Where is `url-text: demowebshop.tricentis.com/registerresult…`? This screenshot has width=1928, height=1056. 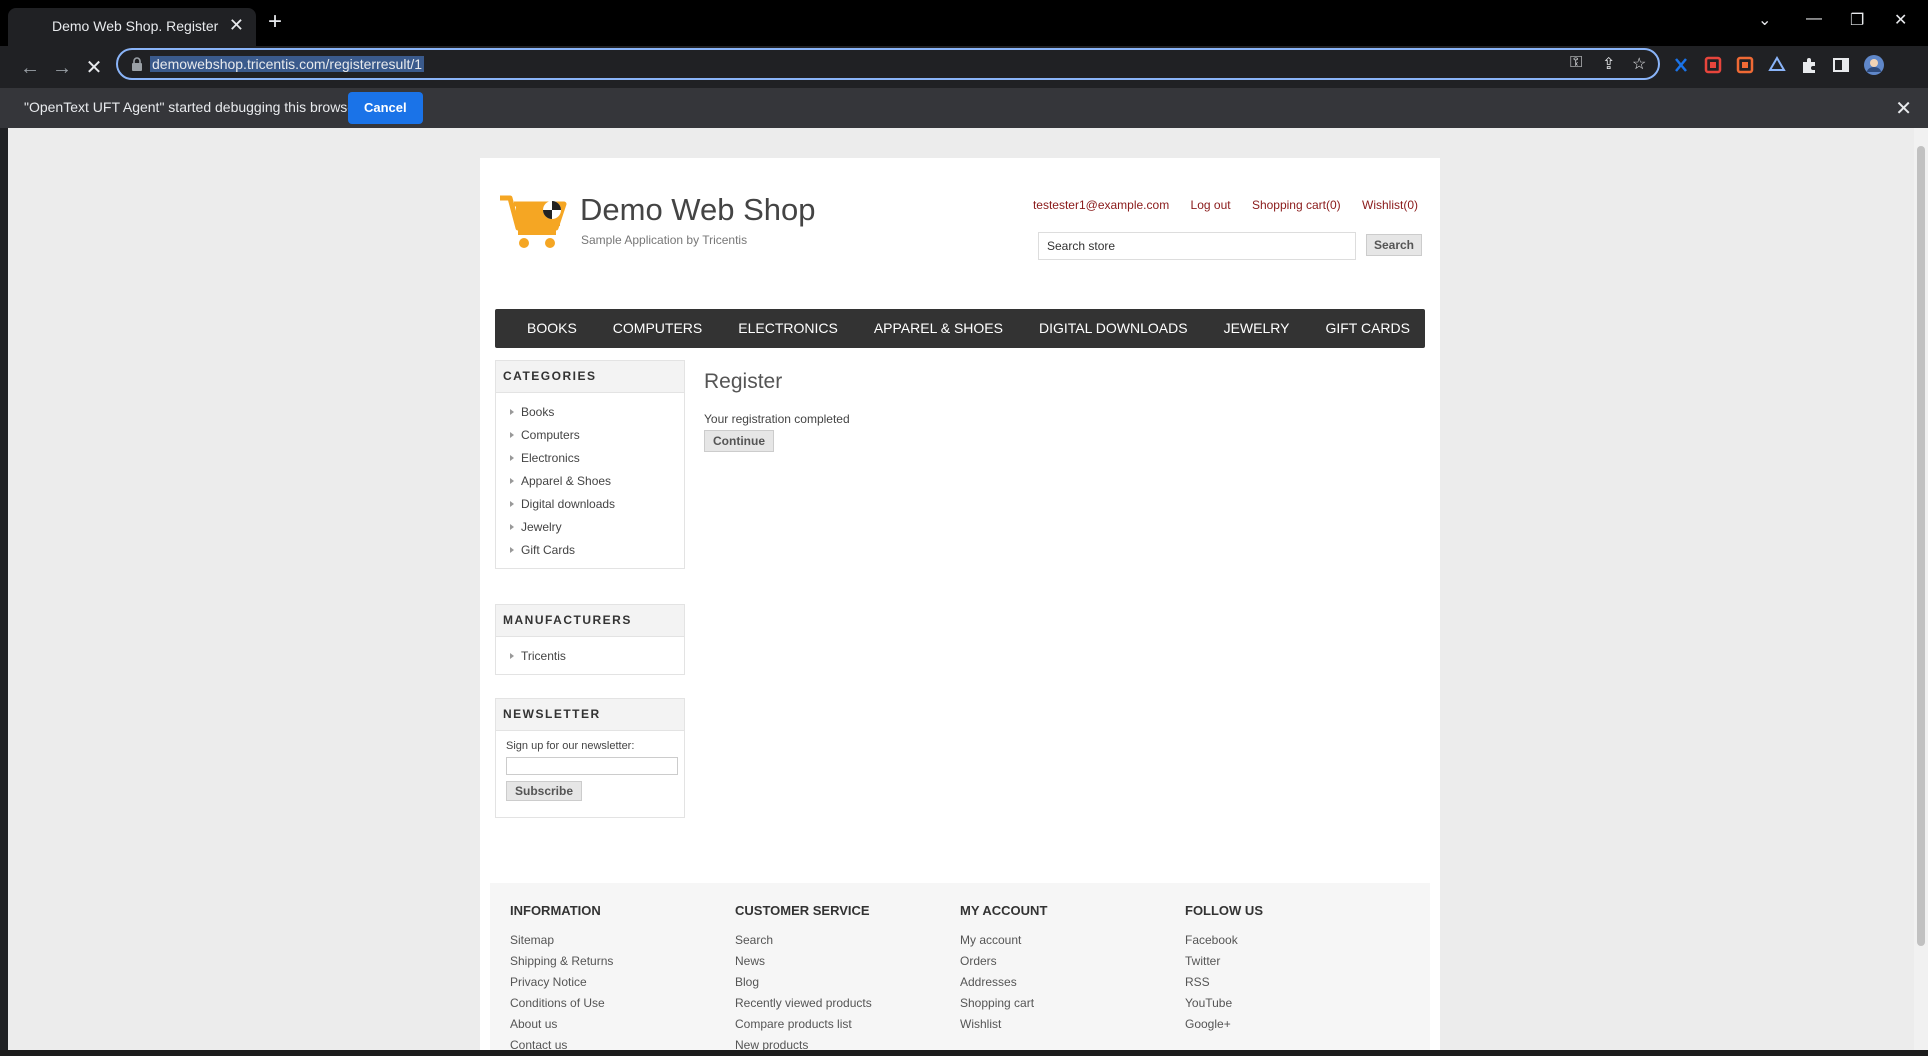
url-text: demowebshop.tricentis.com/registerresult… is located at coordinates (287, 64).